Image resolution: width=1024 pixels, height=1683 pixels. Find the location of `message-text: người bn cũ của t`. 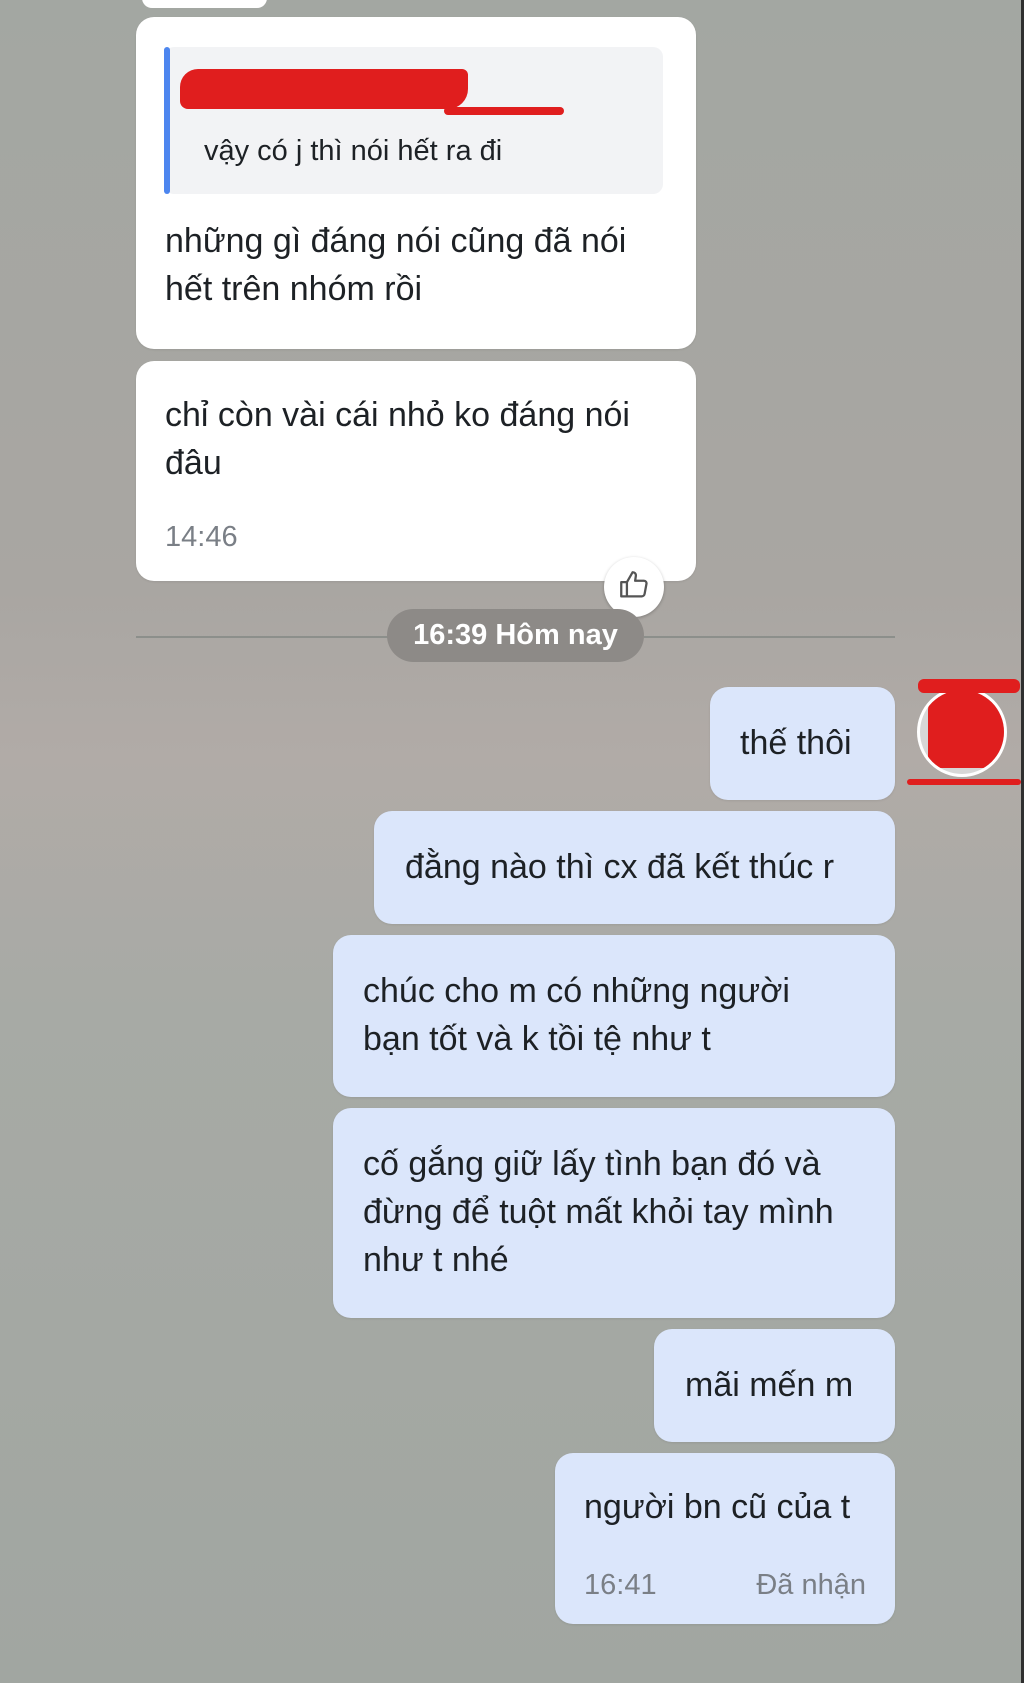

message-text: người bn cũ của t is located at coordinates (717, 1507).